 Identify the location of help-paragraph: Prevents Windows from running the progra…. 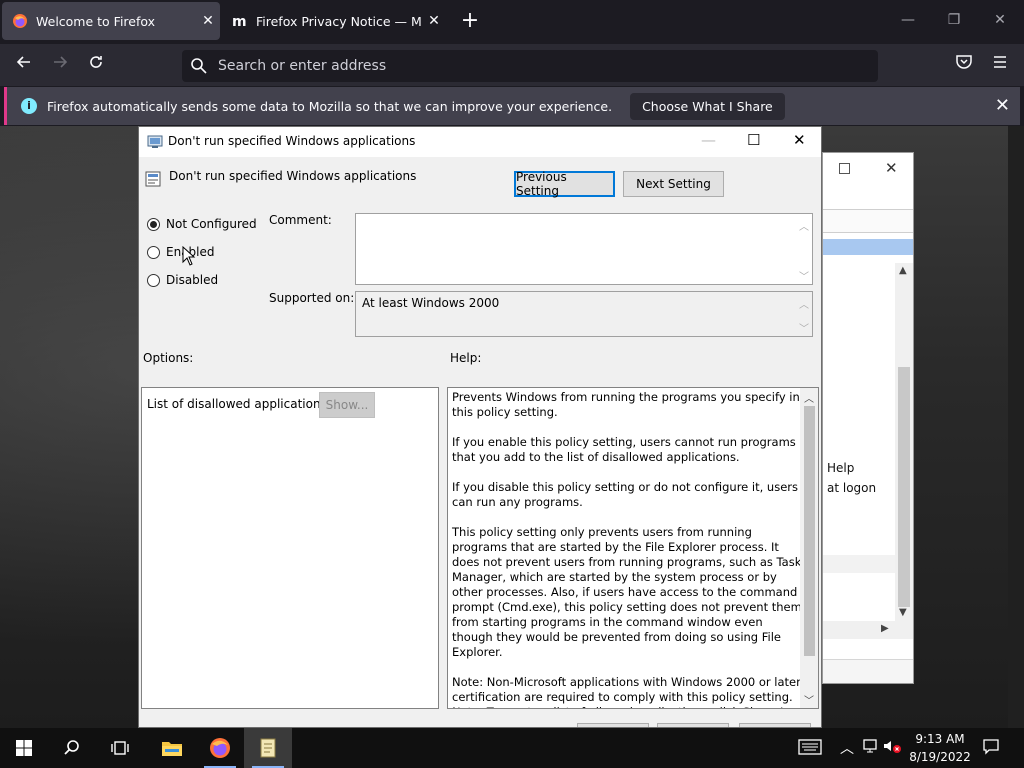
(626, 404).